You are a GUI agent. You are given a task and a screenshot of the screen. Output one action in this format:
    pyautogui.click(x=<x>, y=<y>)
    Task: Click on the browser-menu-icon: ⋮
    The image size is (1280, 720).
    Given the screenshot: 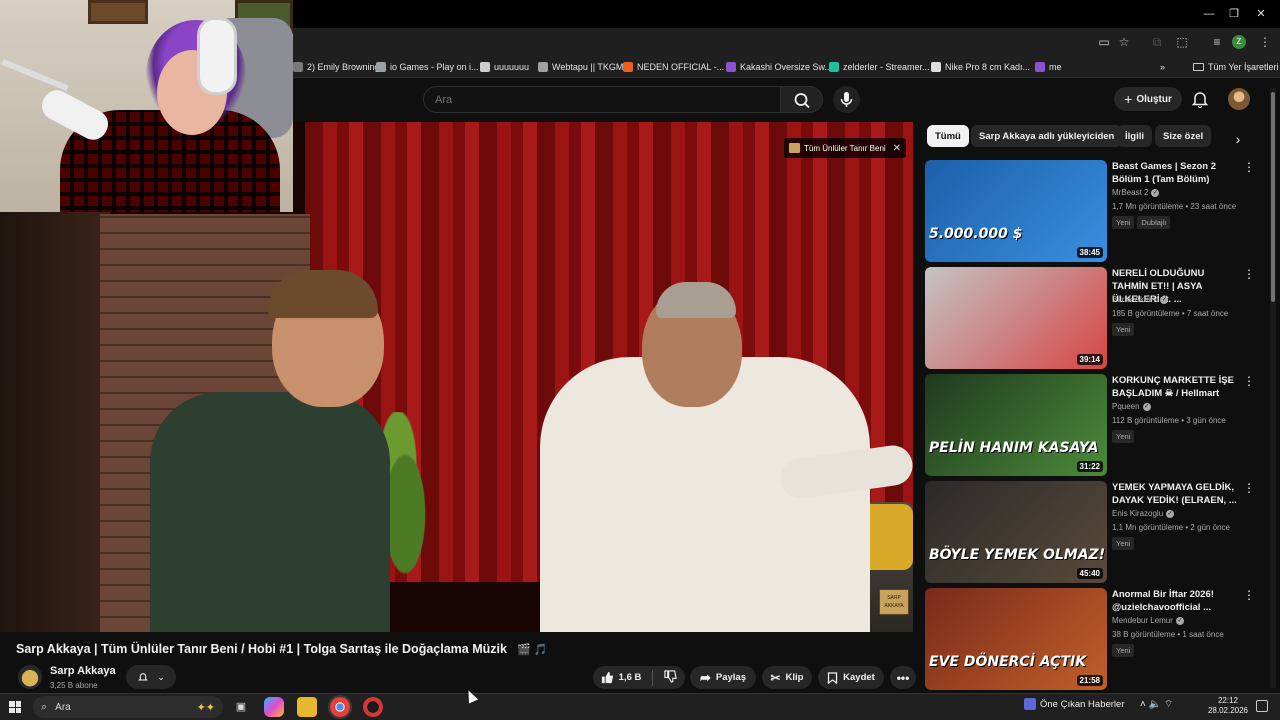 What is the action you would take?
    pyautogui.click(x=1265, y=42)
    